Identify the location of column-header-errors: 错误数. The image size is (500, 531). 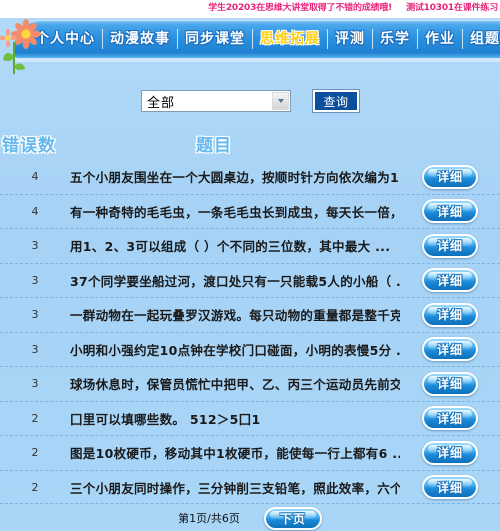
(29, 146).